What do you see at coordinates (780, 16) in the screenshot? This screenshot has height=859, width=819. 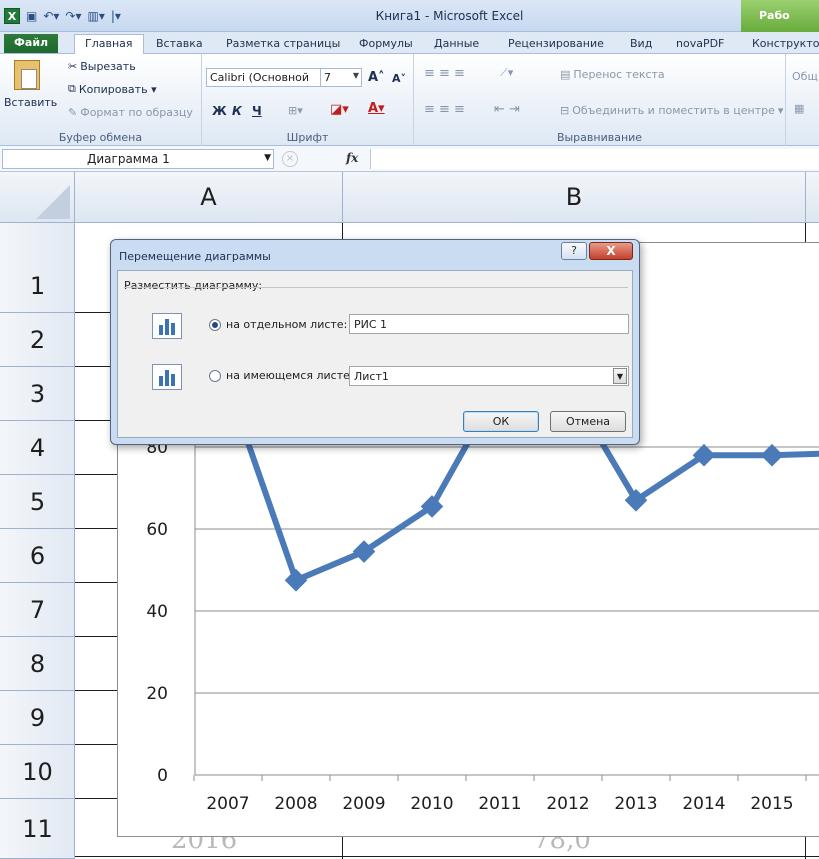 I see `chart-tools-context-tab: Рабо` at bounding box center [780, 16].